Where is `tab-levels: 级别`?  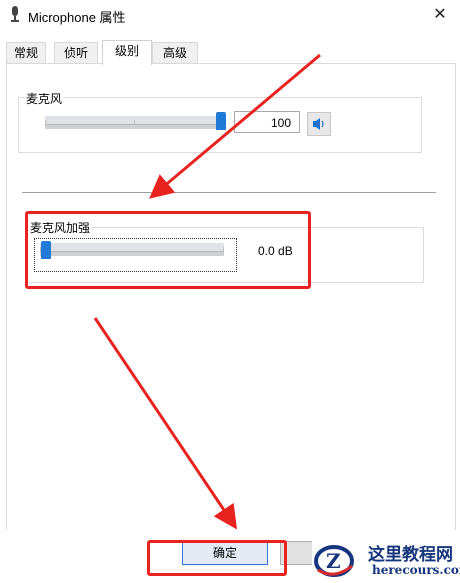
tab-levels: 级别 is located at coordinates (127, 52).